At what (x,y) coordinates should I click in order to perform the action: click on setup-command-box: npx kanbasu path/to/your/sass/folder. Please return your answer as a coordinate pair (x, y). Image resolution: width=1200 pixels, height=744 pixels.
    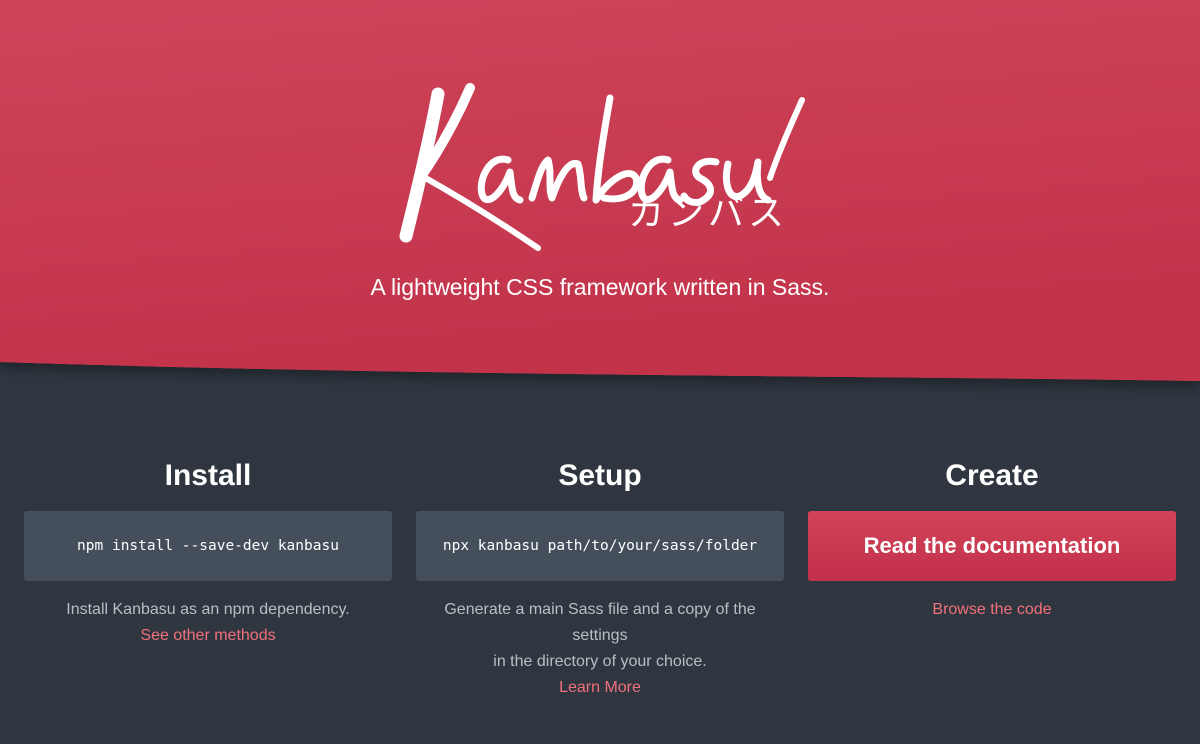
    Looking at the image, I should click on (600, 546).